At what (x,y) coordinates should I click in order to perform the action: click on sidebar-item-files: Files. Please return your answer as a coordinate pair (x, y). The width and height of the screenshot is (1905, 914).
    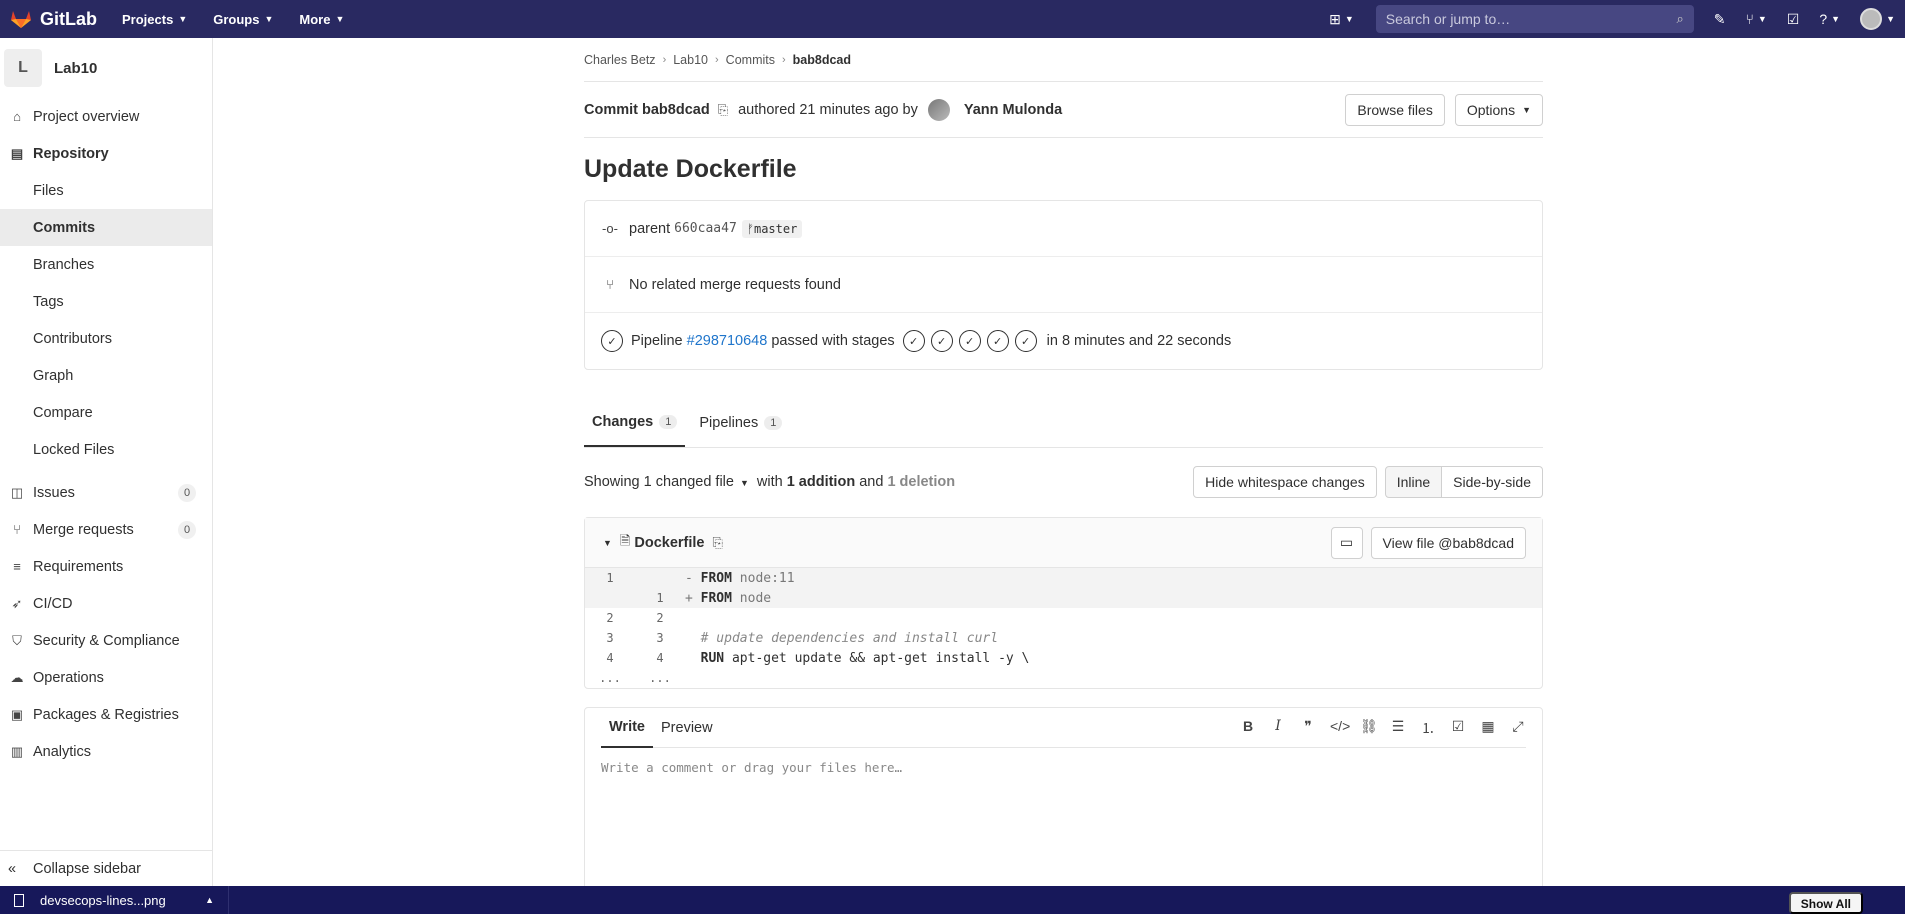
    Looking at the image, I should click on (106, 190).